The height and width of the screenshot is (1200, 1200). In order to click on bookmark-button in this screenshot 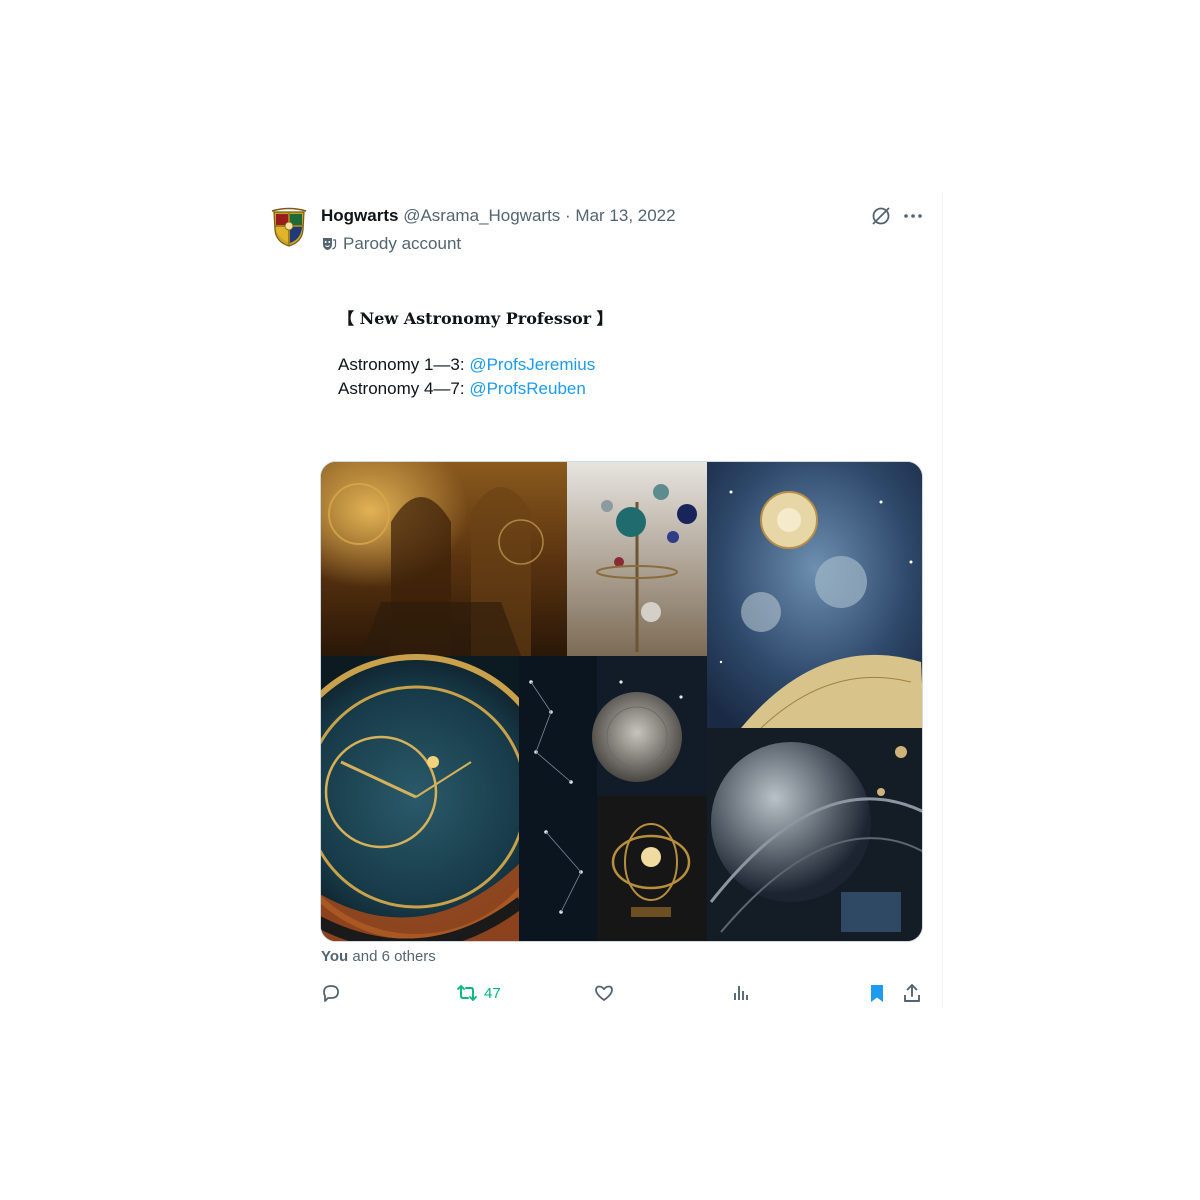, I will do `click(877, 993)`.